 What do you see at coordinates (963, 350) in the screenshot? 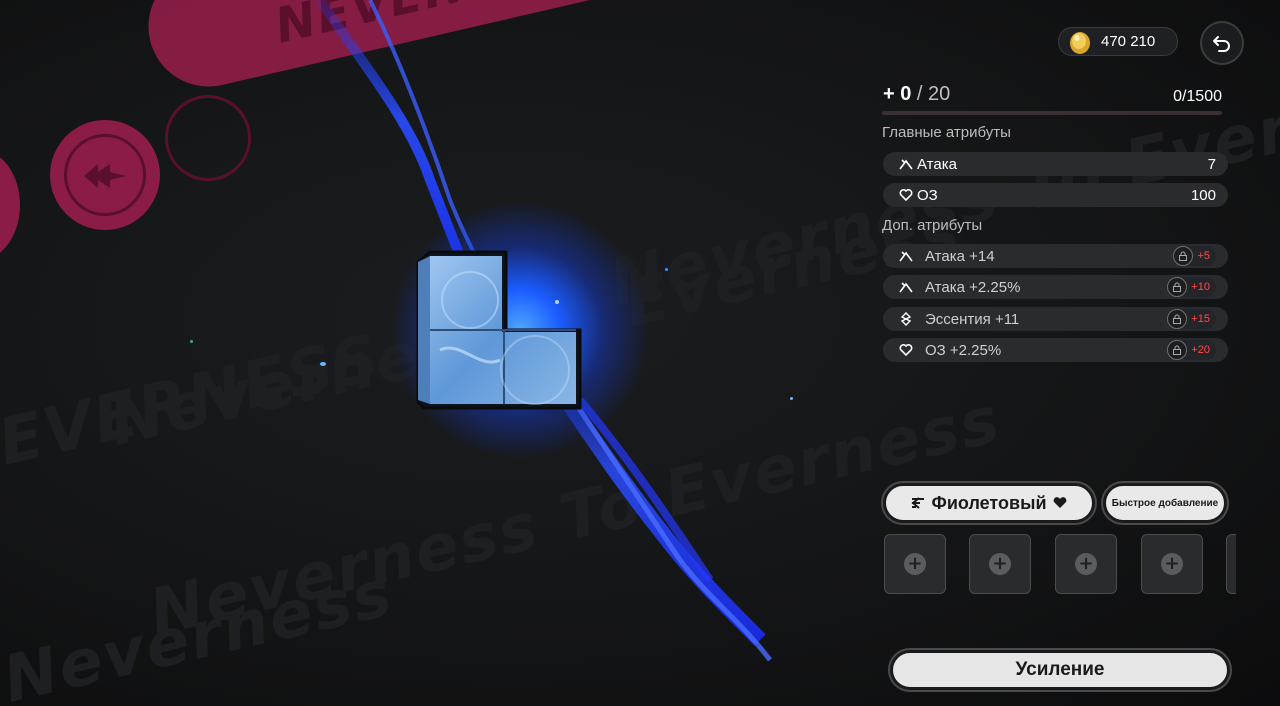
I see `attribute-label: ОЗ +2.25%` at bounding box center [963, 350].